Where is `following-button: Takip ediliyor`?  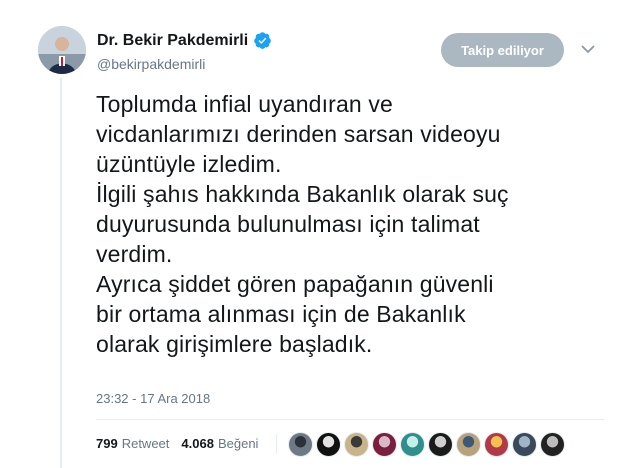
following-button: Takip ediliyor is located at coordinates (502, 50).